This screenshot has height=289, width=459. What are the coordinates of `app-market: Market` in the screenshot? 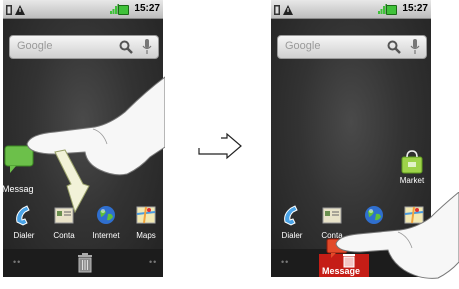 It's located at (412, 170).